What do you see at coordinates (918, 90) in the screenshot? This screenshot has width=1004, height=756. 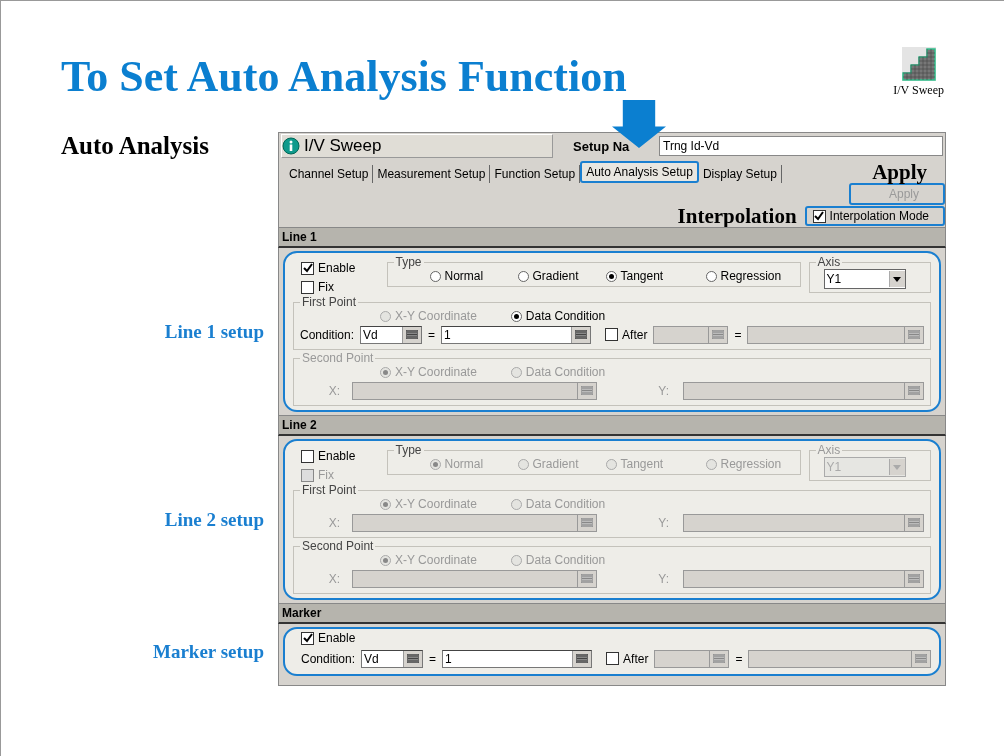 I see `icon-label: I/V Sweep` at bounding box center [918, 90].